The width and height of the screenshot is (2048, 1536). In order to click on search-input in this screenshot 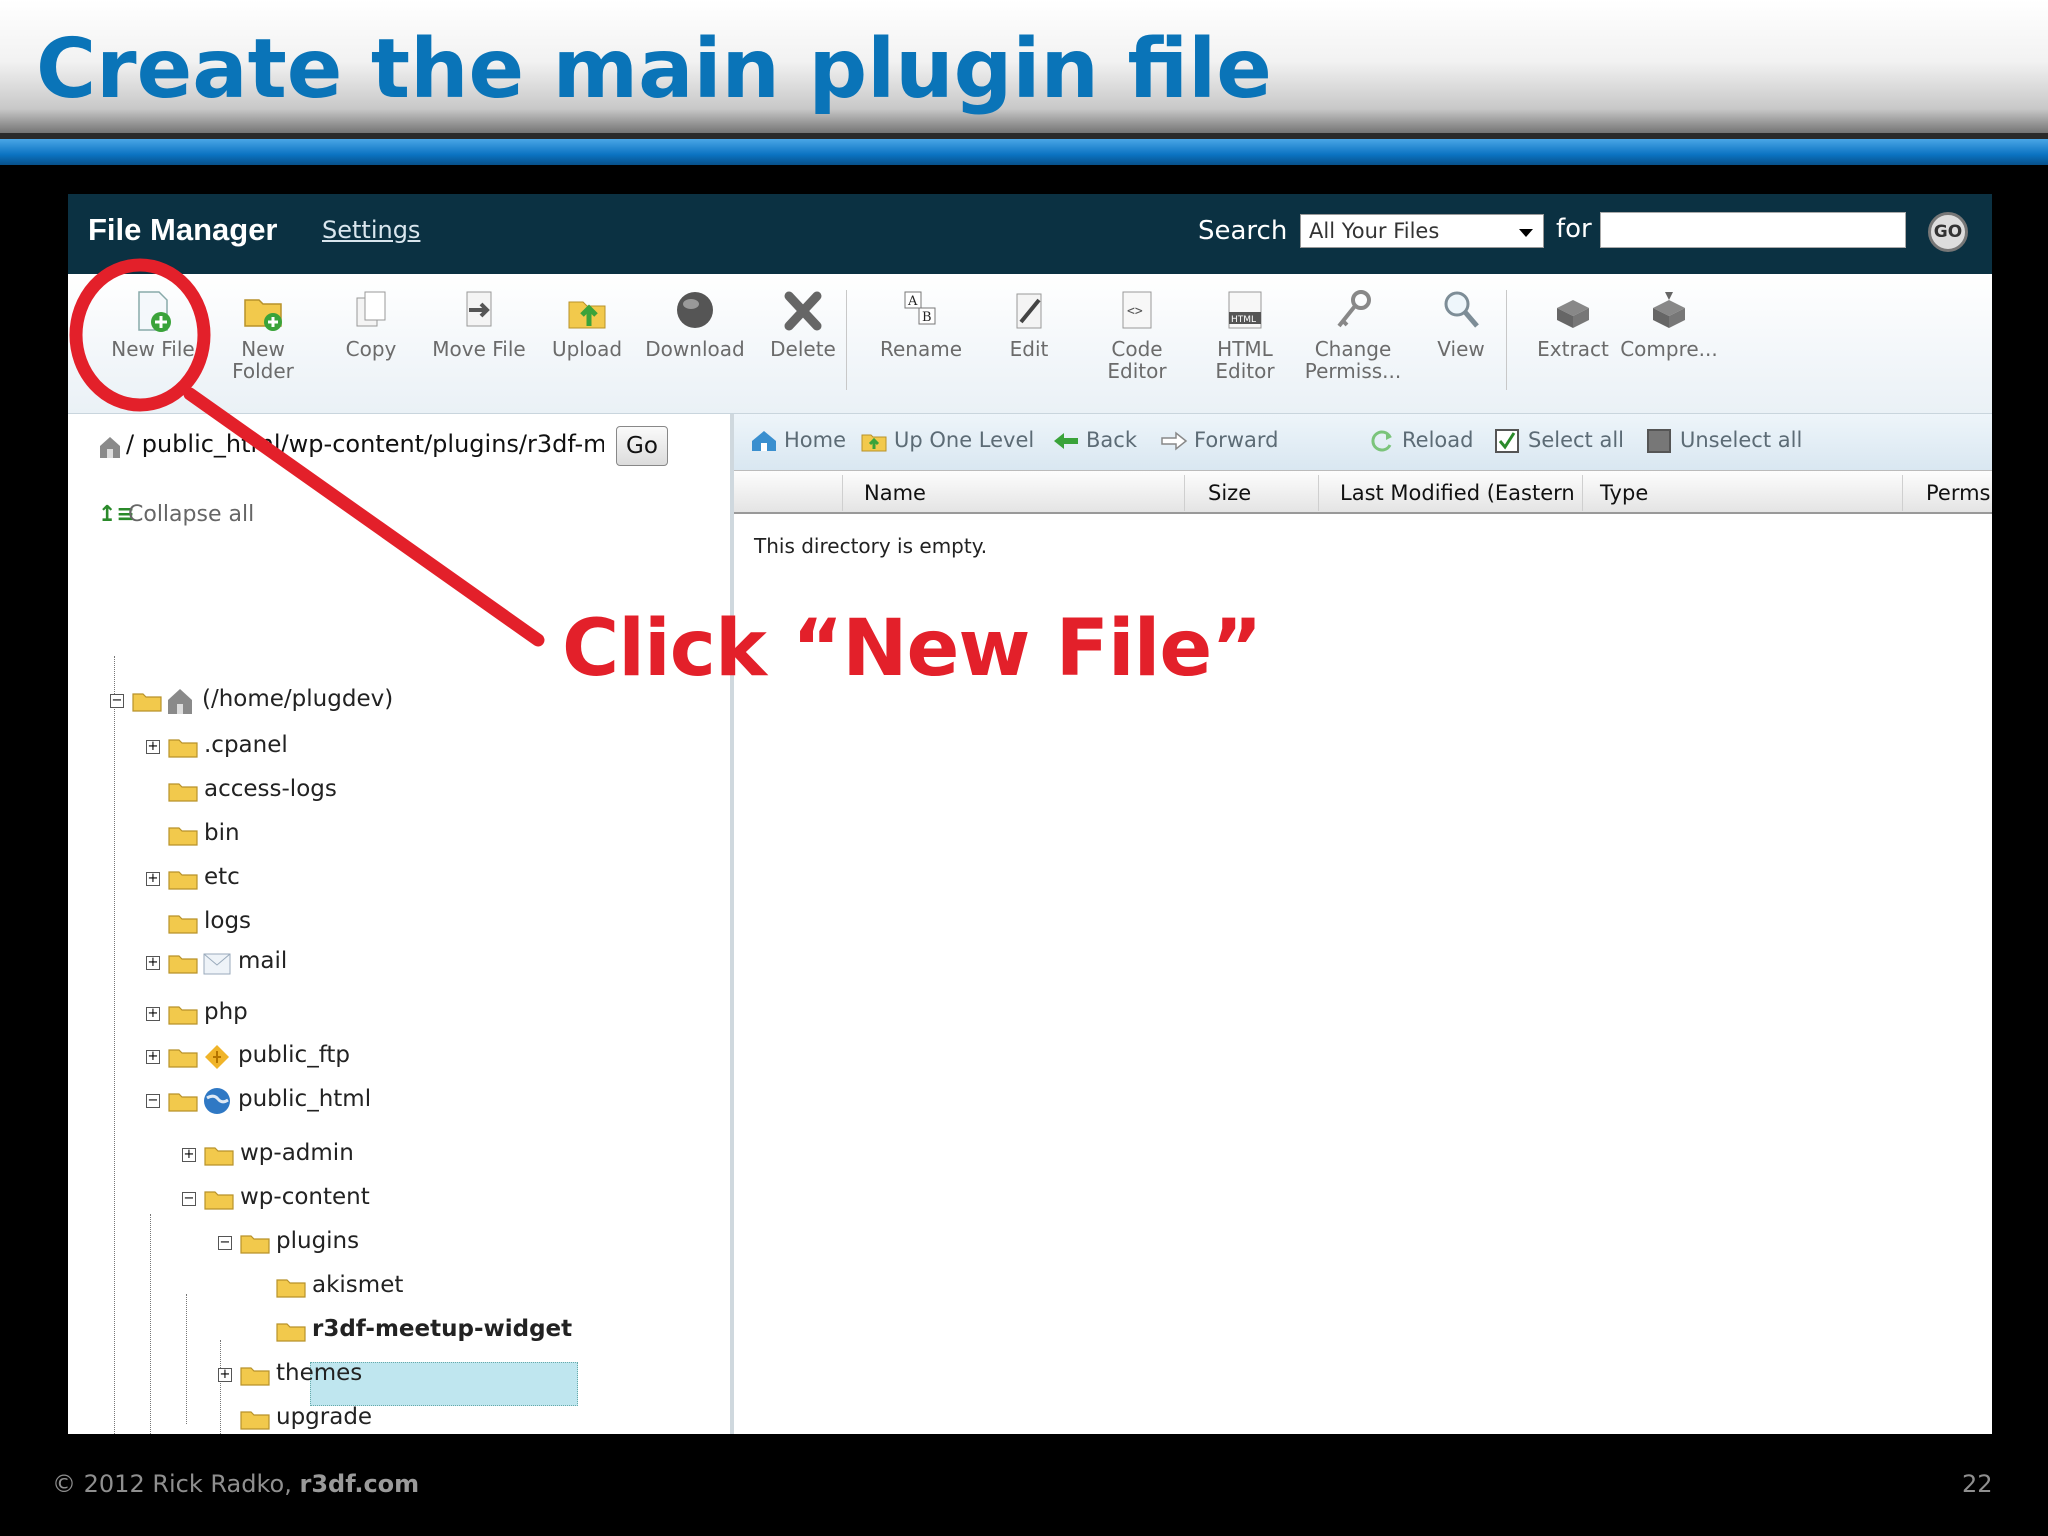, I will do `click(1753, 230)`.